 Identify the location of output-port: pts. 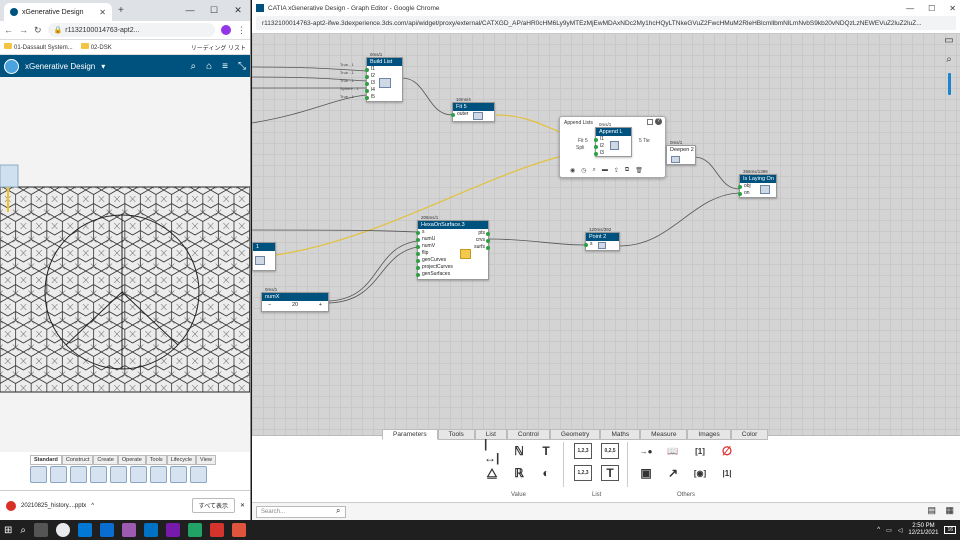
(484, 233).